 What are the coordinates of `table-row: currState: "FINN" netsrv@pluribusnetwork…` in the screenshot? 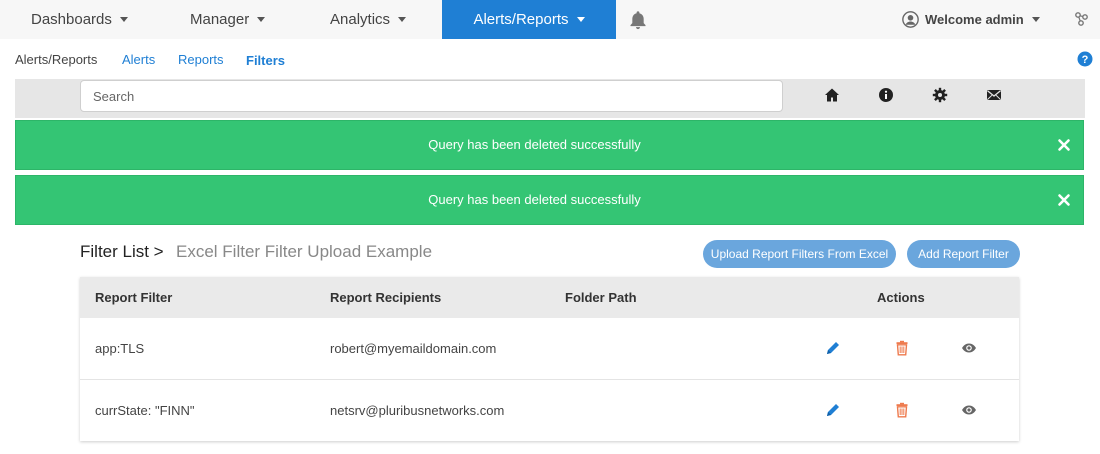 It's located at (549, 410).